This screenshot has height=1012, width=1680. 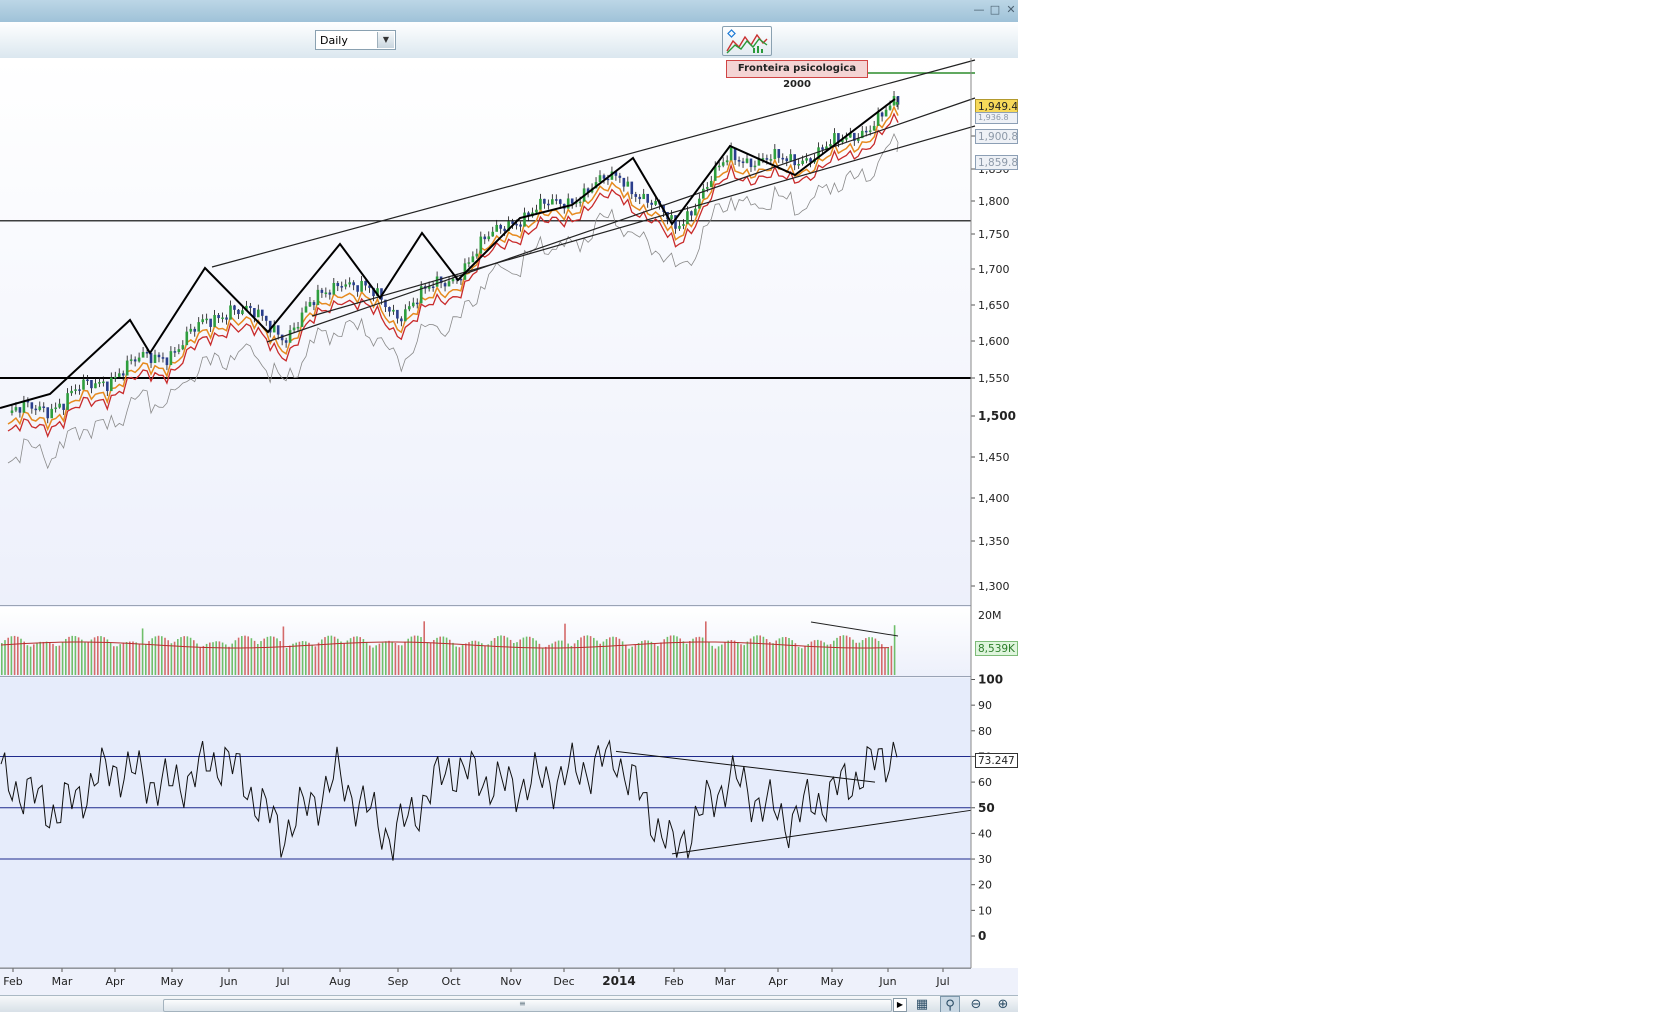 What do you see at coordinates (747, 41) in the screenshot?
I see `chart-style-button` at bounding box center [747, 41].